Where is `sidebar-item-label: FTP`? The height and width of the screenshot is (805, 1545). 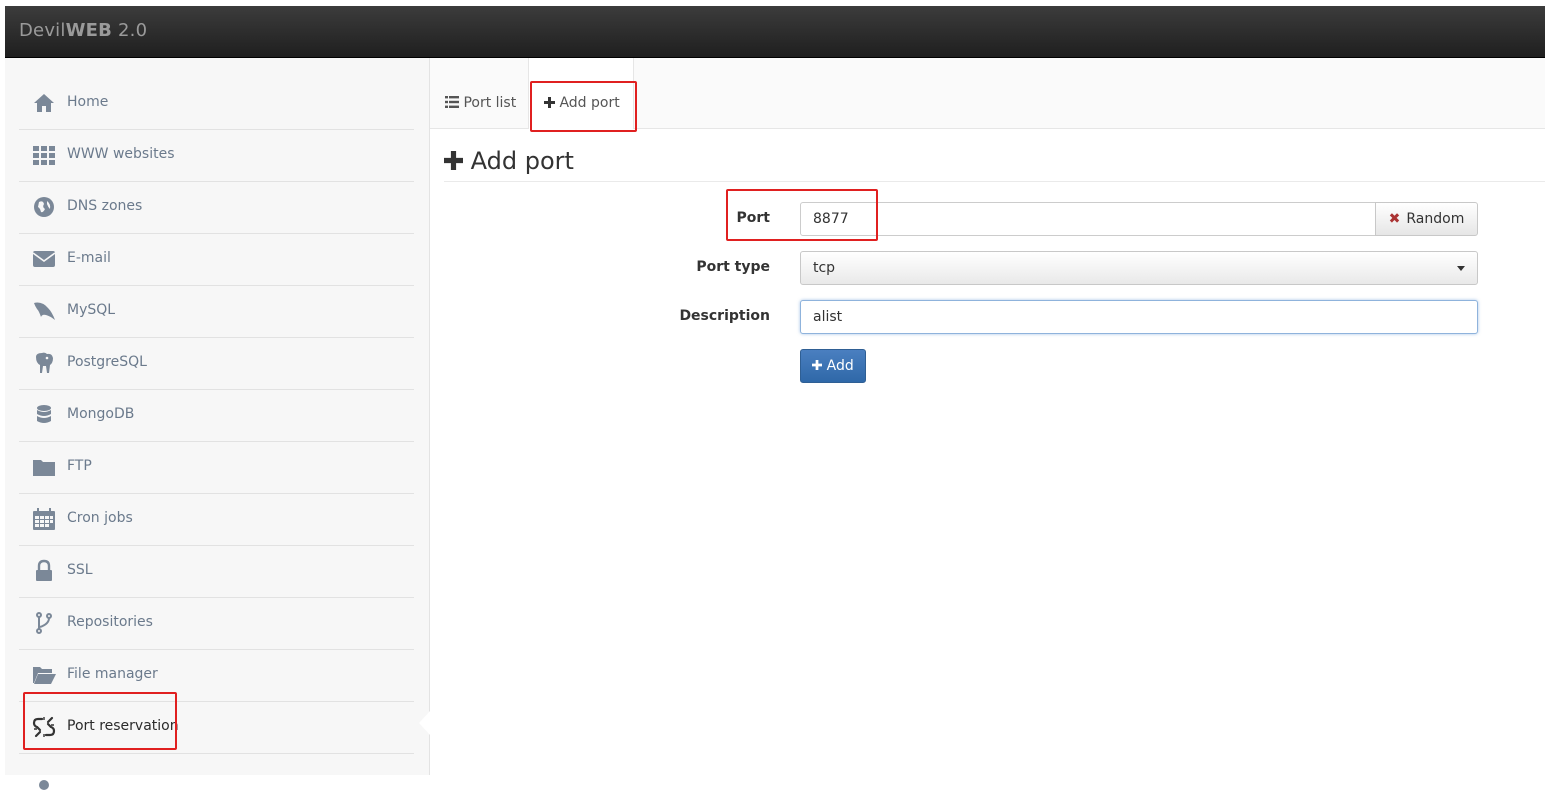
sidebar-item-label: FTP is located at coordinates (79, 466).